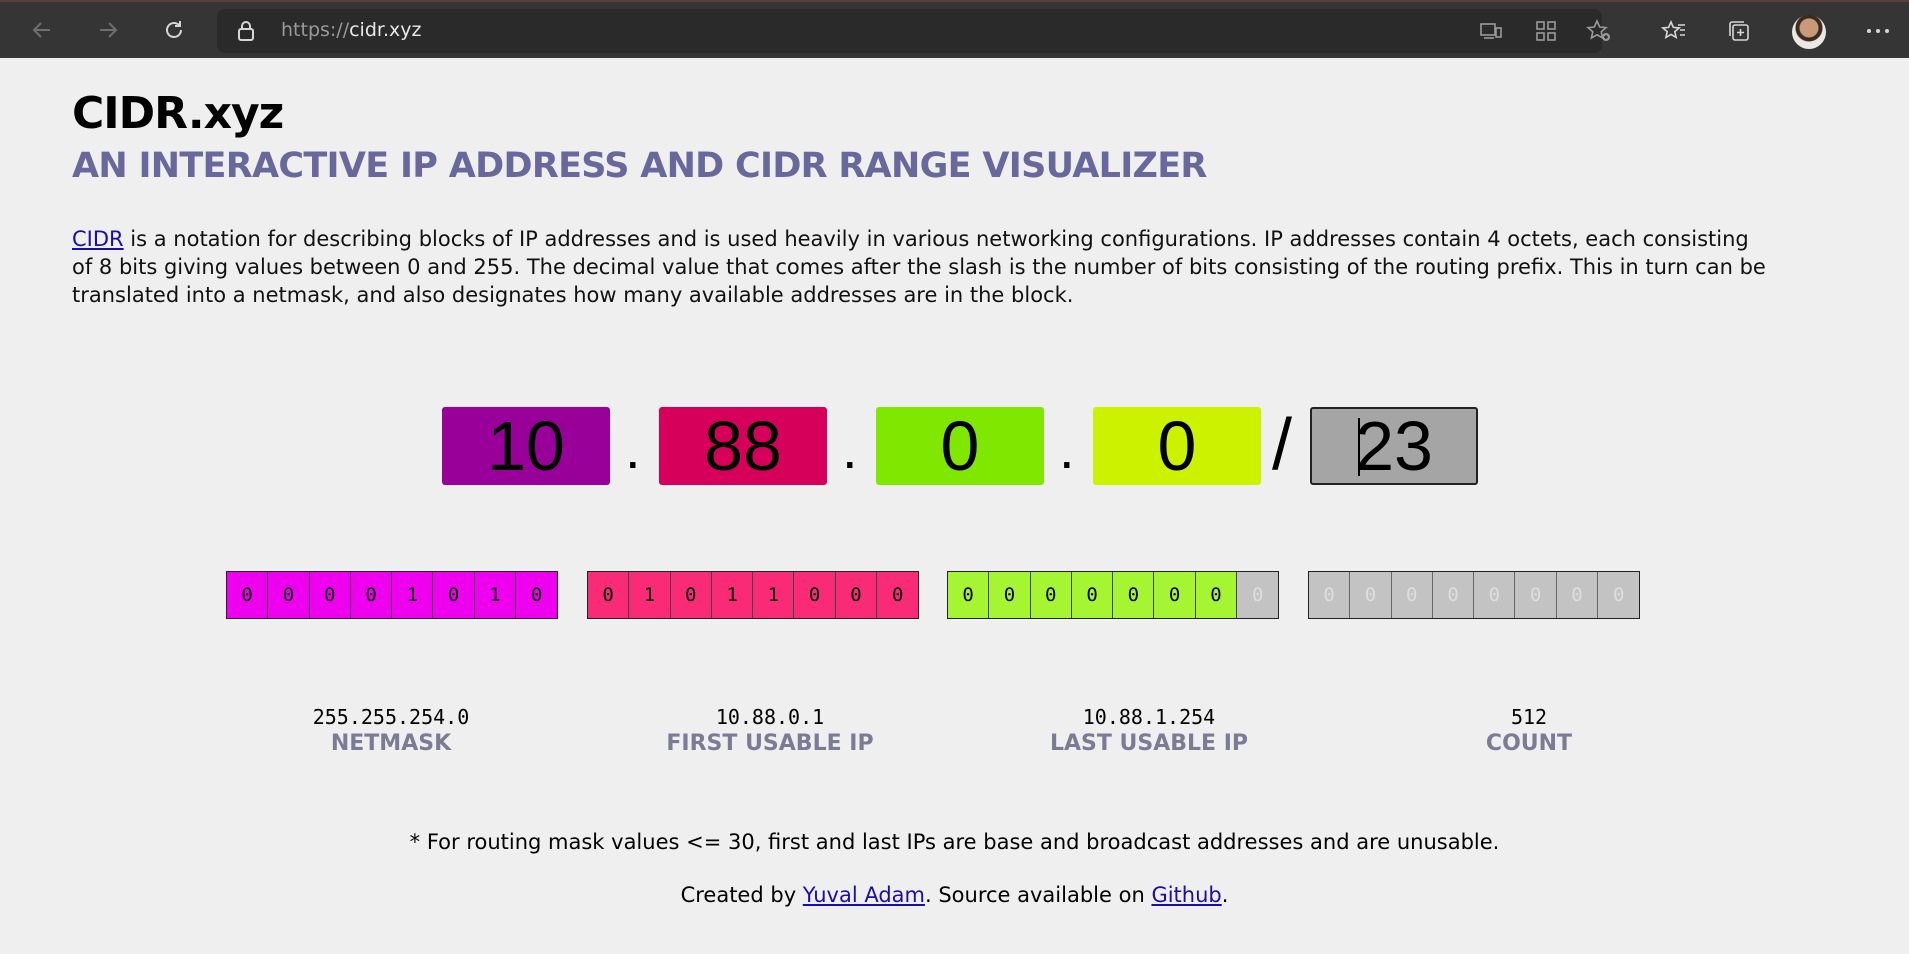  I want to click on page-title: CIDR.xyz, so click(178, 113).